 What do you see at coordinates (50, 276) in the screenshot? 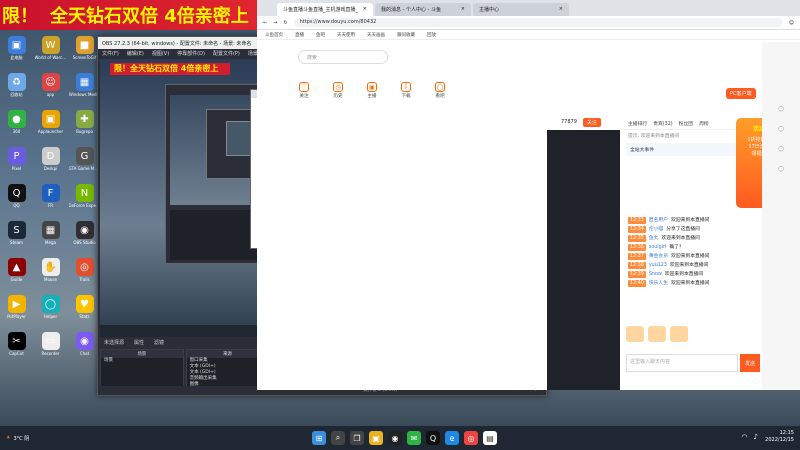
I see `desktop-icon: ✋ Mouse` at bounding box center [50, 276].